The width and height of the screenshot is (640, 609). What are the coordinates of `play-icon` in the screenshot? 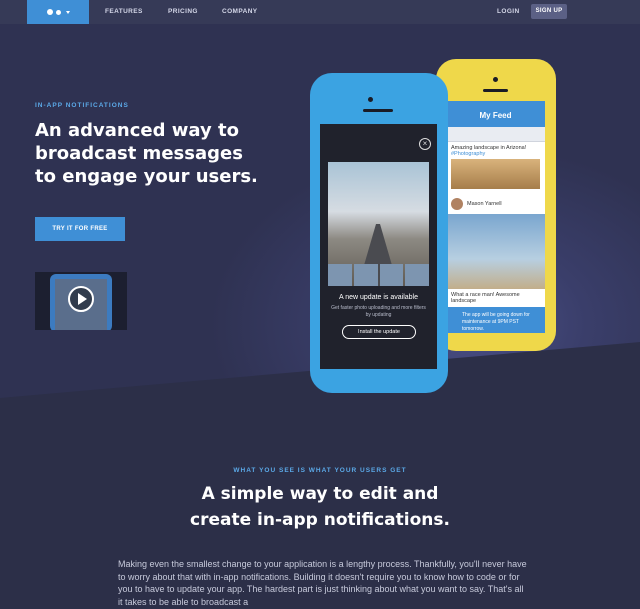 It's located at (82, 299).